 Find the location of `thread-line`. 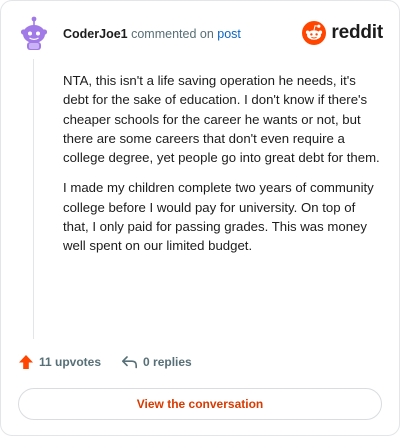

thread-line is located at coordinates (33, 199).